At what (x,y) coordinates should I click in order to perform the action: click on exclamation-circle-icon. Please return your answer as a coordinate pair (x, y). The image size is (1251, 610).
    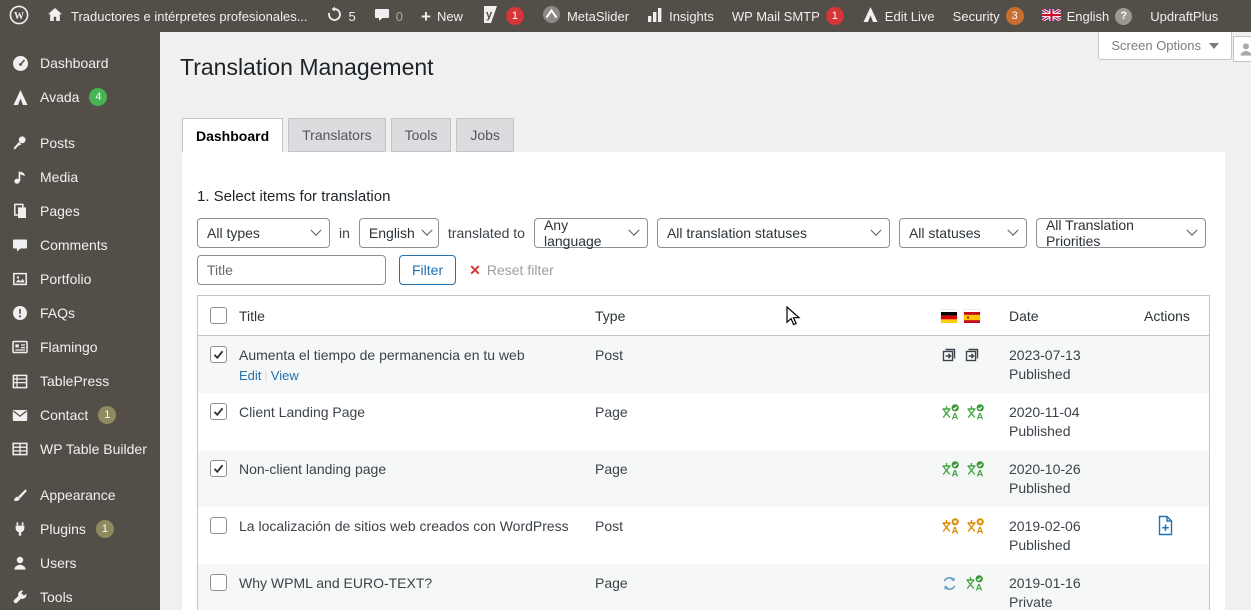
    Looking at the image, I should click on (20, 313).